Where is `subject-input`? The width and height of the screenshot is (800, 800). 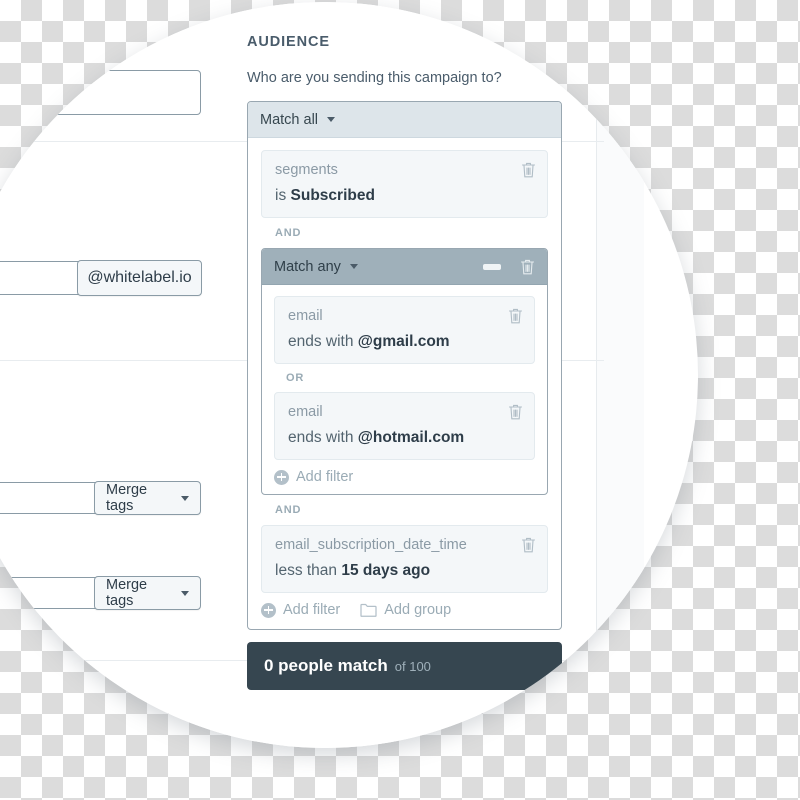 subject-input is located at coordinates (100, 92).